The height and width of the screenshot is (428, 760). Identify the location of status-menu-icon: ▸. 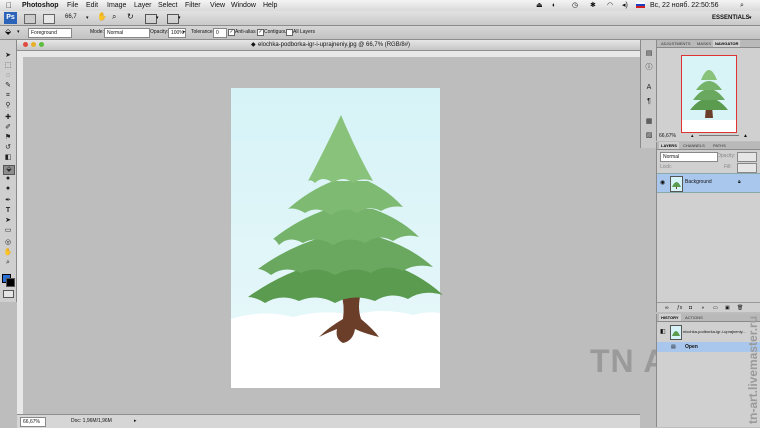
(135, 421).